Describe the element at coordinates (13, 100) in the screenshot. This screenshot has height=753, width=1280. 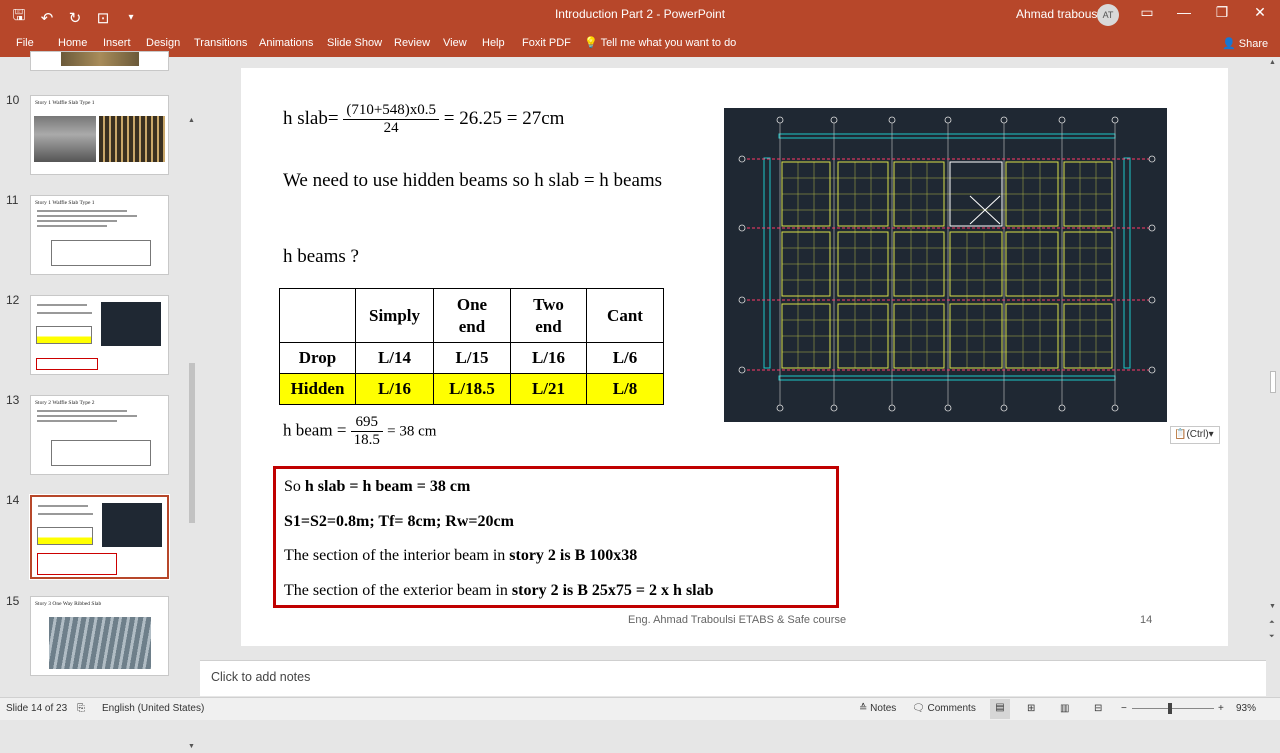
I see `thumb-number: 10` at that location.